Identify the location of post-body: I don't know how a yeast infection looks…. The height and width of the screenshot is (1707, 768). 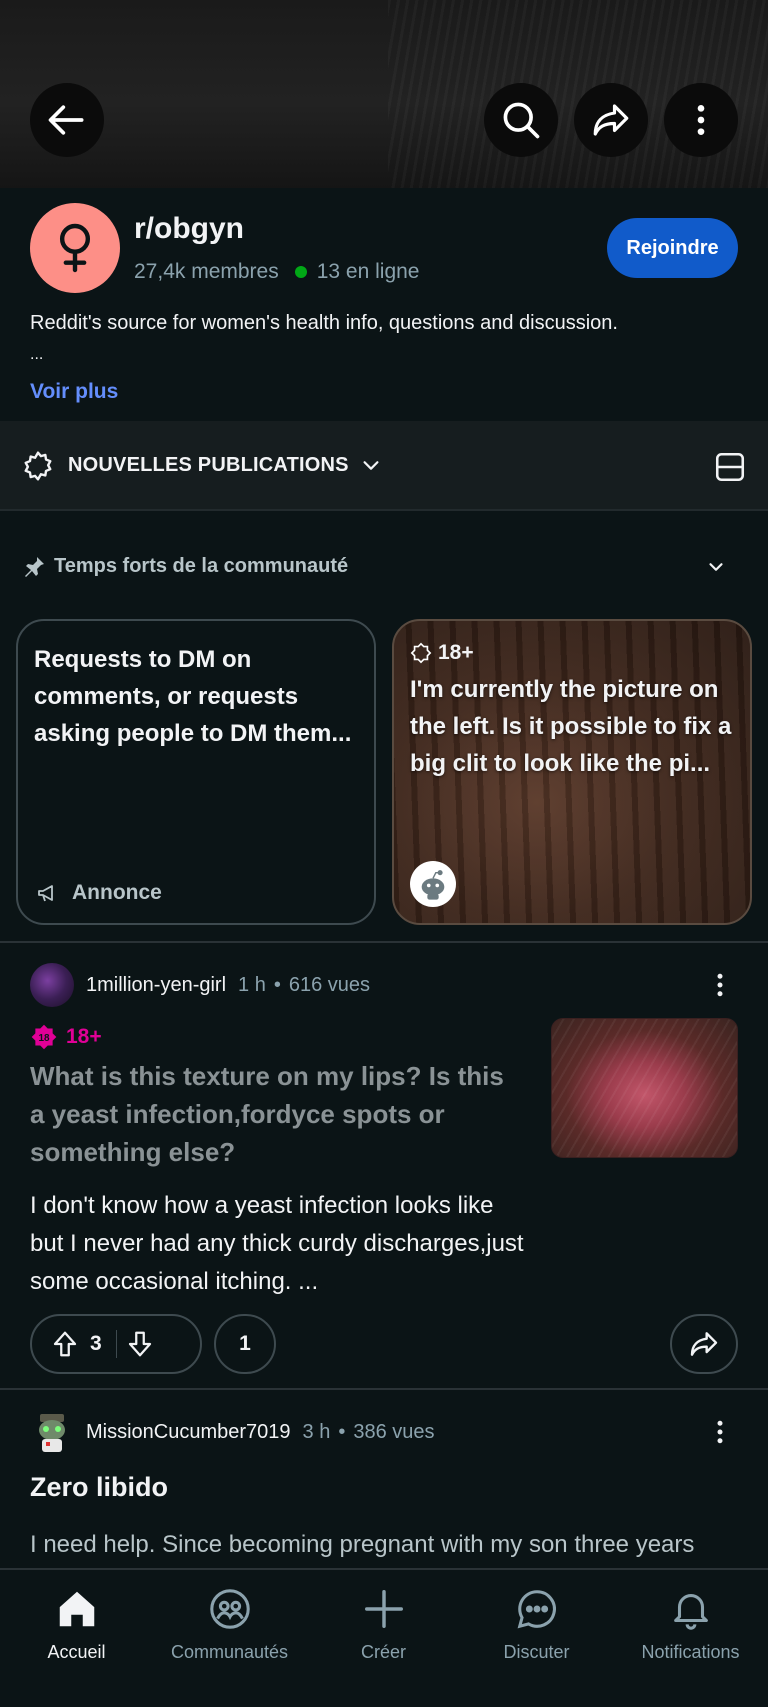
(280, 1244).